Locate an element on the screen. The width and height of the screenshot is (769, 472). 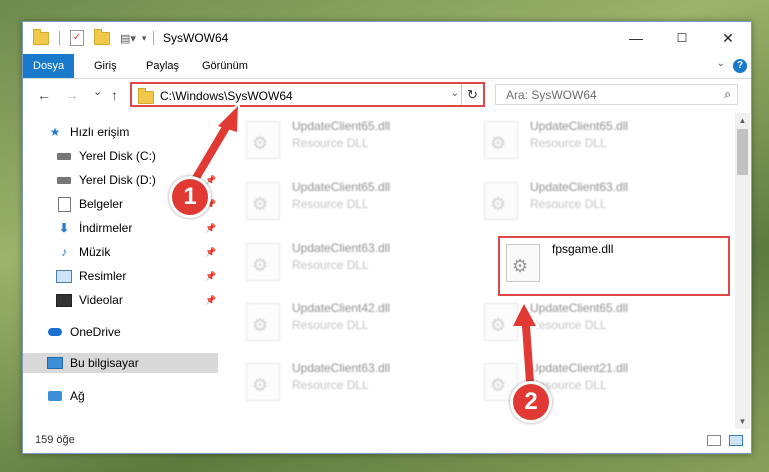
close-button: ✕ is located at coordinates (728, 38).